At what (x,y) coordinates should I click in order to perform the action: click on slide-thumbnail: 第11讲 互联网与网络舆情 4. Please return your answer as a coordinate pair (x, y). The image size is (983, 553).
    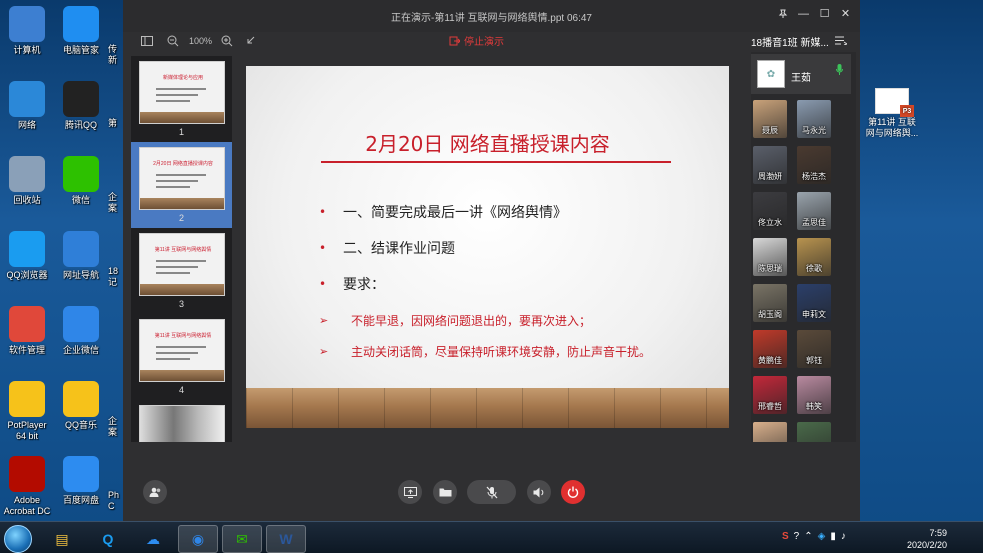
    Looking at the image, I should click on (181, 357).